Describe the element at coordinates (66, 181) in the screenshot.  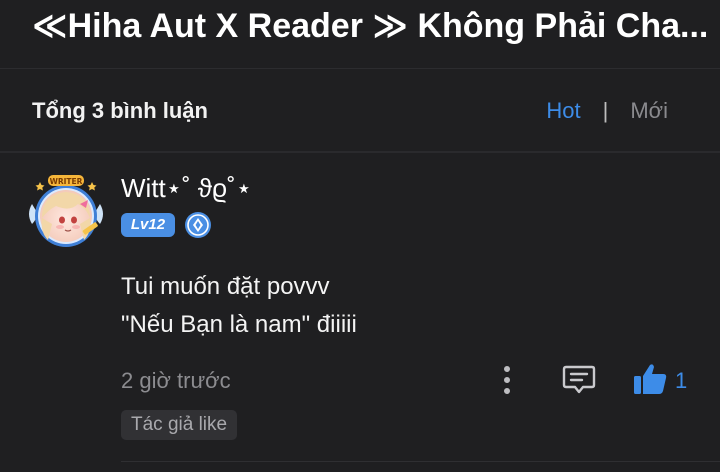
I see `avatar-badge-text: WRITER` at that location.